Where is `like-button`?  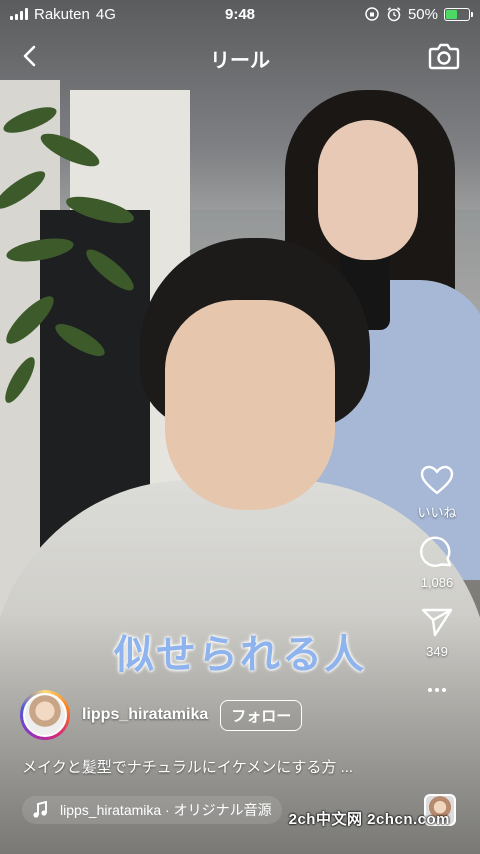
like-button is located at coordinates (437, 480).